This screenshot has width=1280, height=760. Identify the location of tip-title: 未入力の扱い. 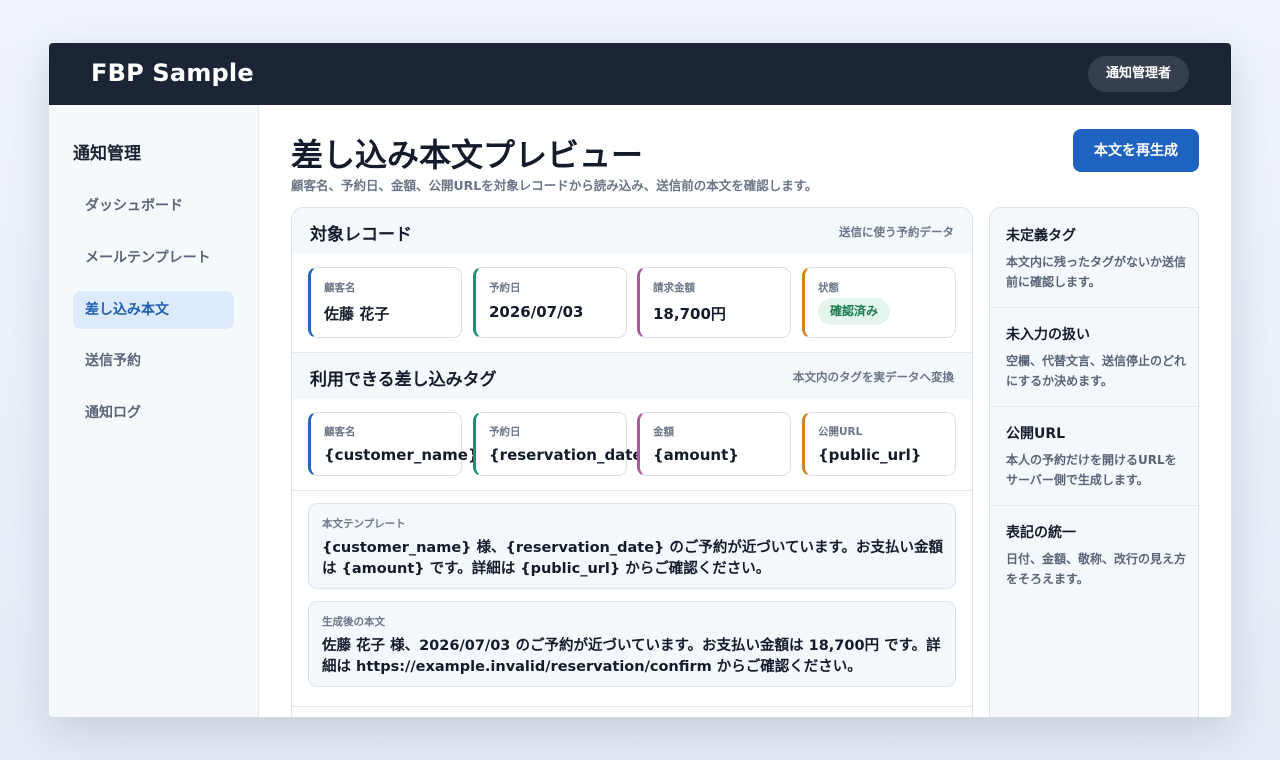
(1048, 335).